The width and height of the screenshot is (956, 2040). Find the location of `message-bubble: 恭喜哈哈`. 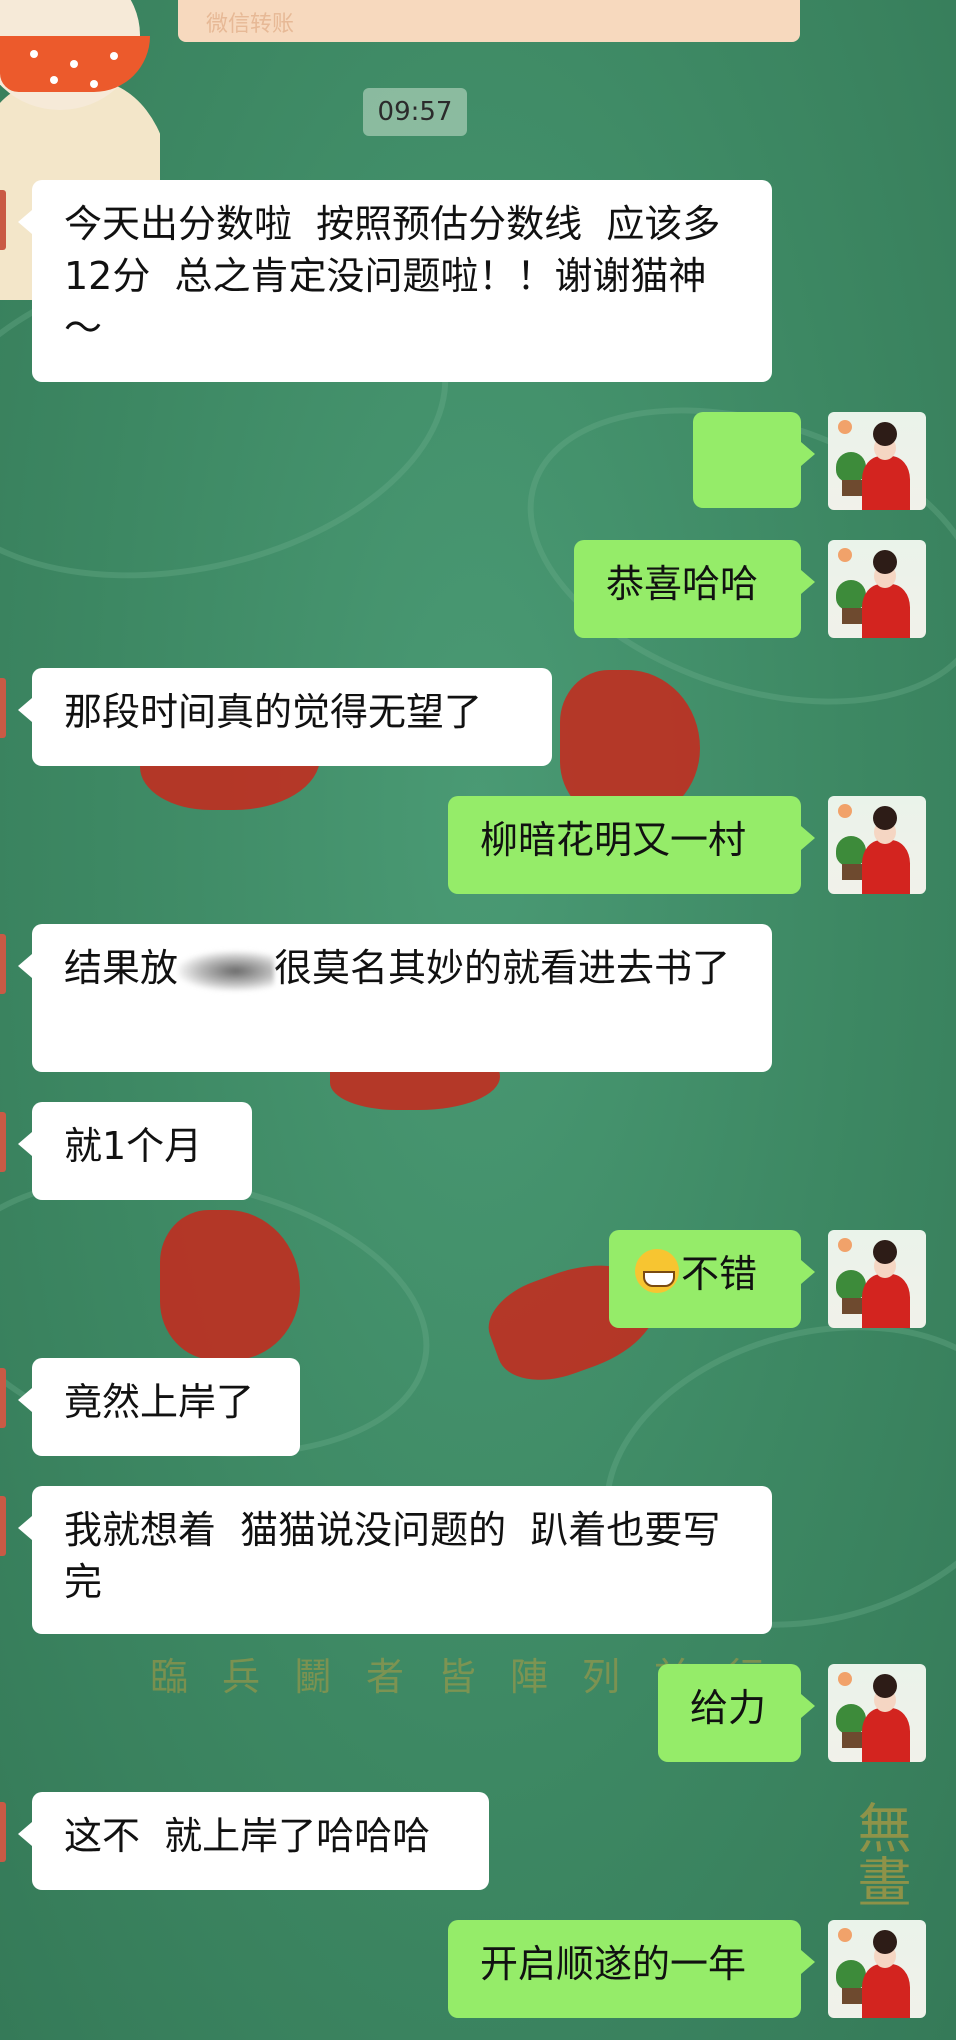

message-bubble: 恭喜哈哈 is located at coordinates (694, 589).